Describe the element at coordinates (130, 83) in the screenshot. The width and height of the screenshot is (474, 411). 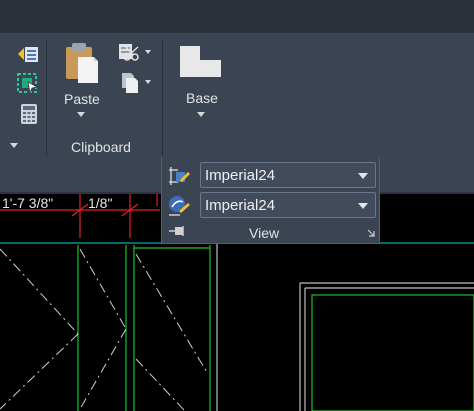
I see `copy-icon` at that location.